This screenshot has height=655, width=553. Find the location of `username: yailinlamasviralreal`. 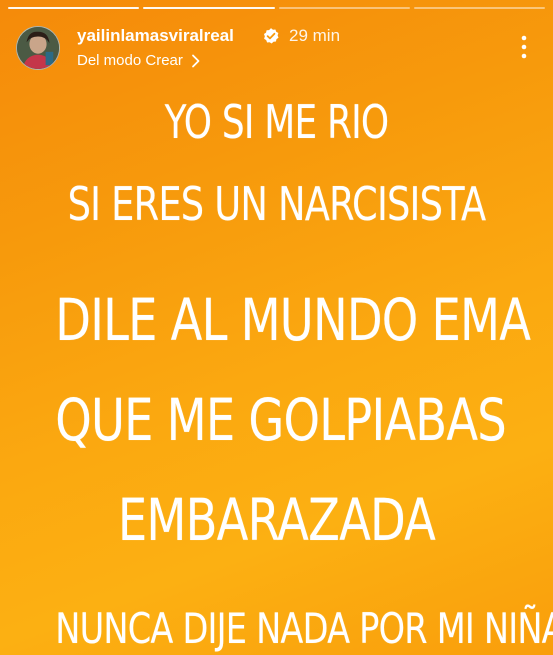

username: yailinlamasviralreal is located at coordinates (155, 36).